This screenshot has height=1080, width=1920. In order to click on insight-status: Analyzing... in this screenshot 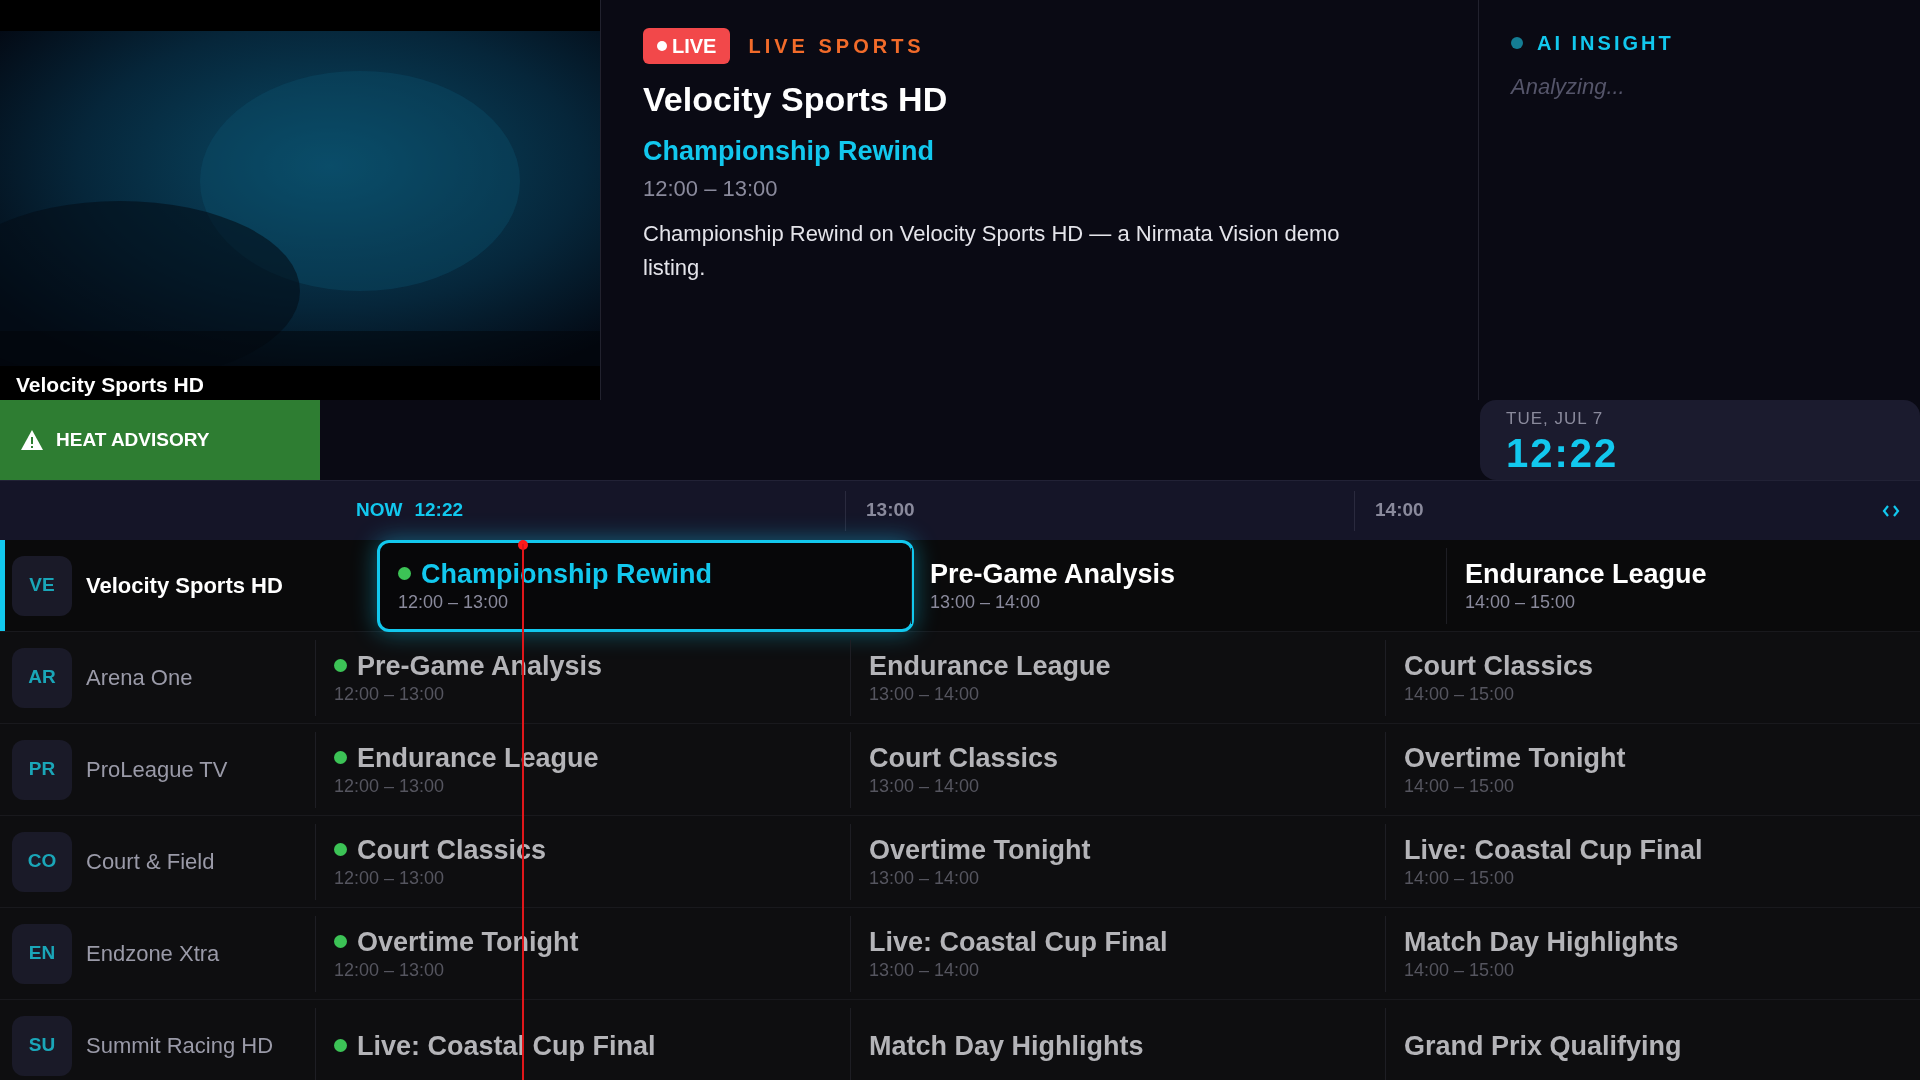, I will do `click(1568, 87)`.